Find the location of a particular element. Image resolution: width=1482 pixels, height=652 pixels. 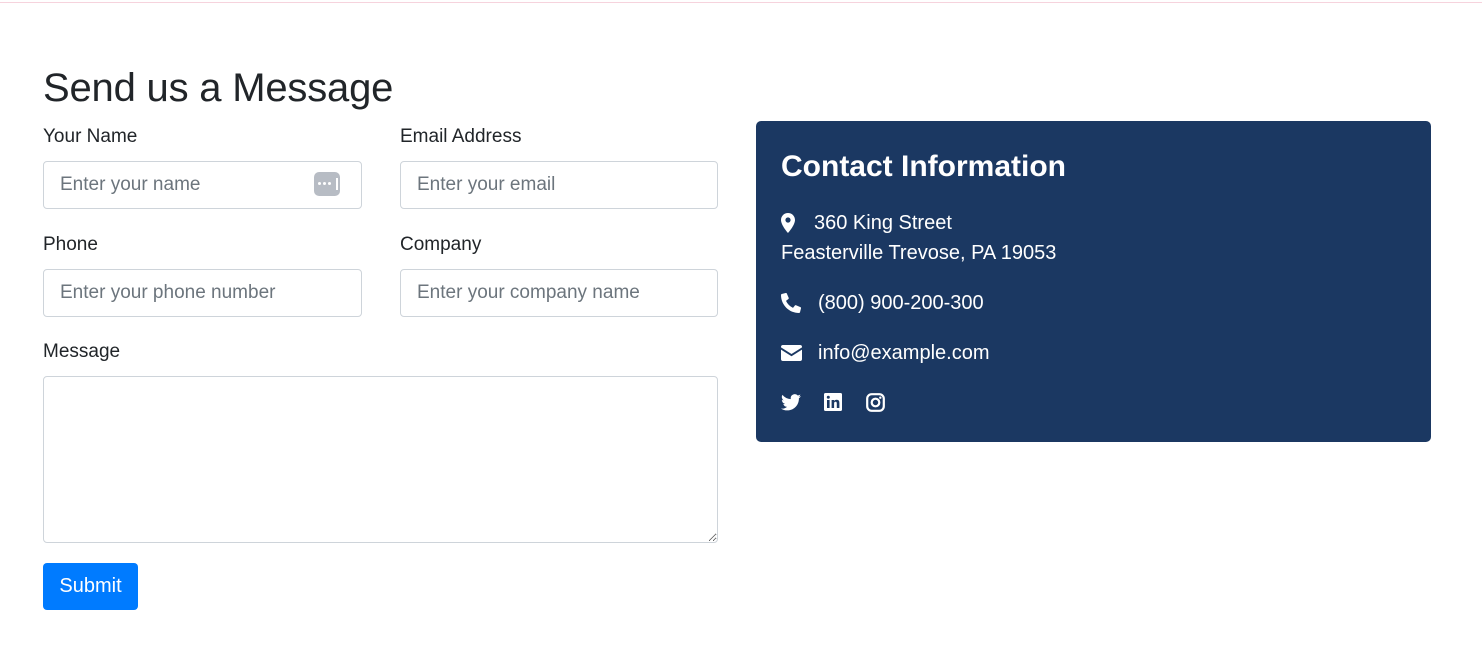

phone-number: (800) 900-200-300 is located at coordinates (901, 303).